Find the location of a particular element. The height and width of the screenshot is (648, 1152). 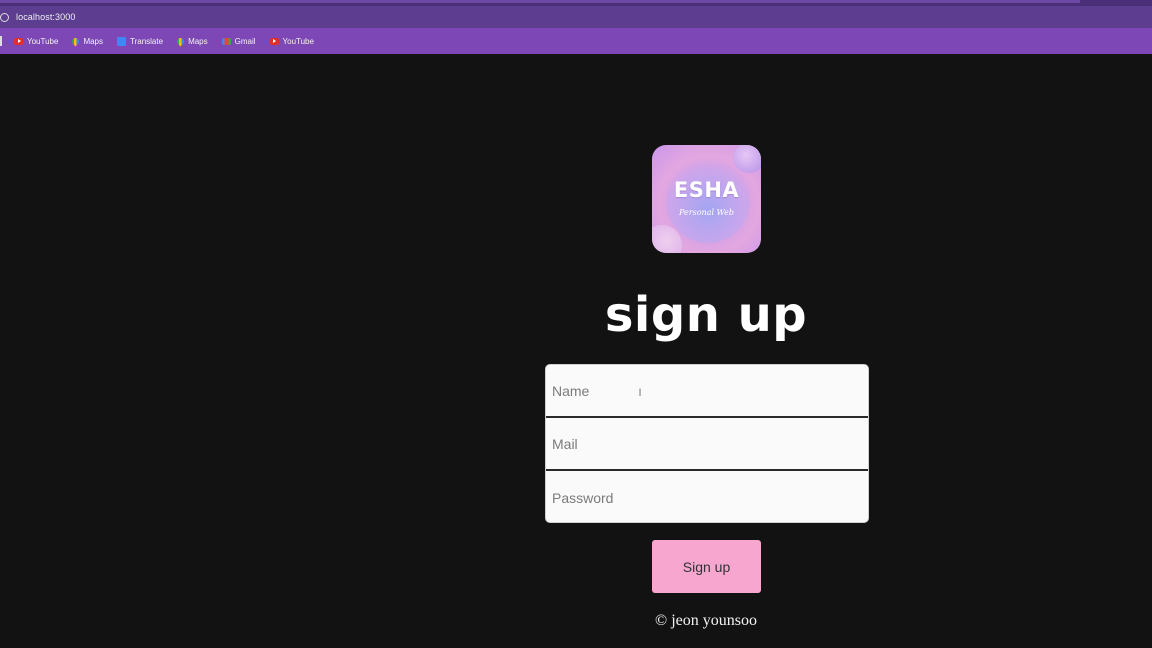

name-input is located at coordinates (707, 391).